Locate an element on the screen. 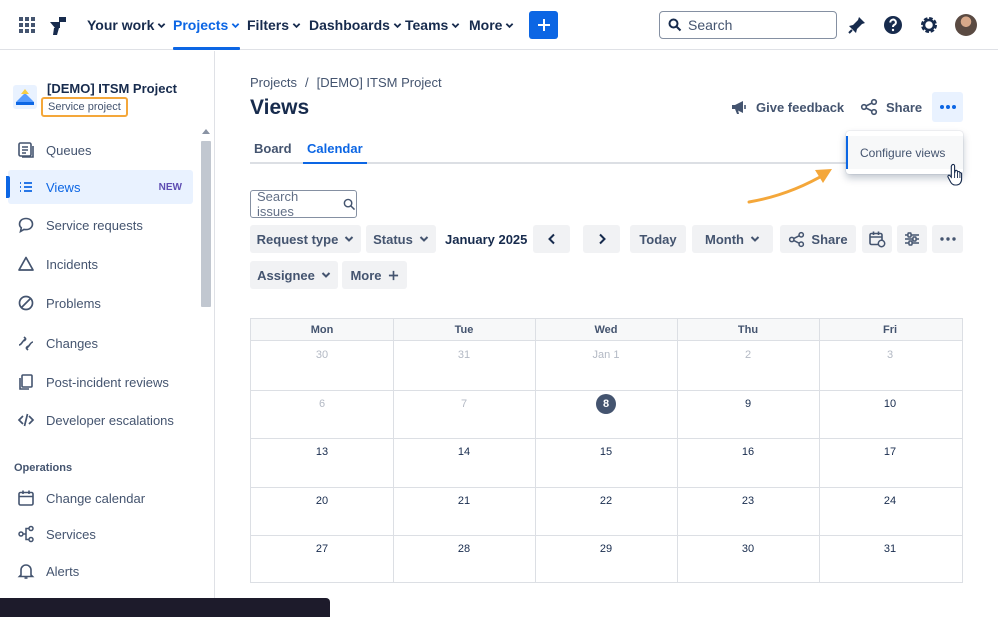 Image resolution: width=998 pixels, height=617 pixels. calendar-settings-button is located at coordinates (877, 239).